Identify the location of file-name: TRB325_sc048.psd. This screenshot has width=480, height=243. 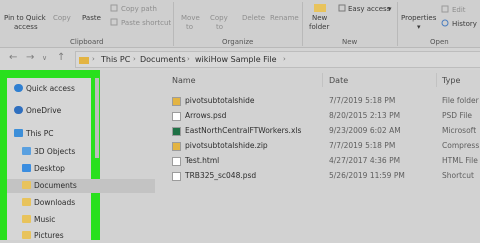
(221, 175).